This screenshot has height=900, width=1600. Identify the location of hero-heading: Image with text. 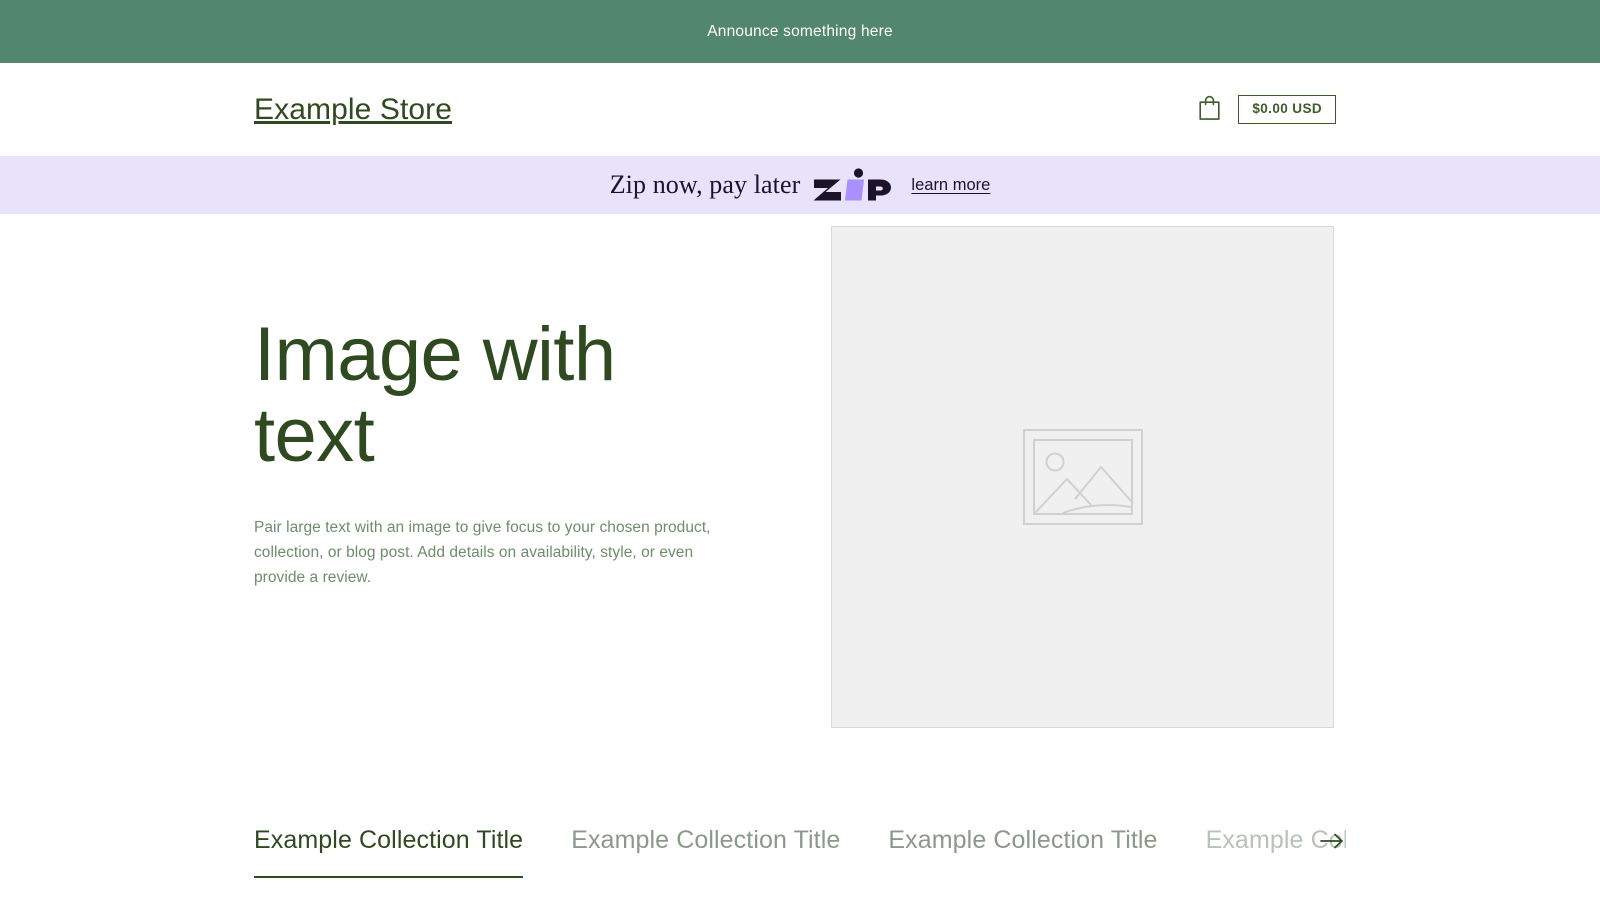
(435, 395).